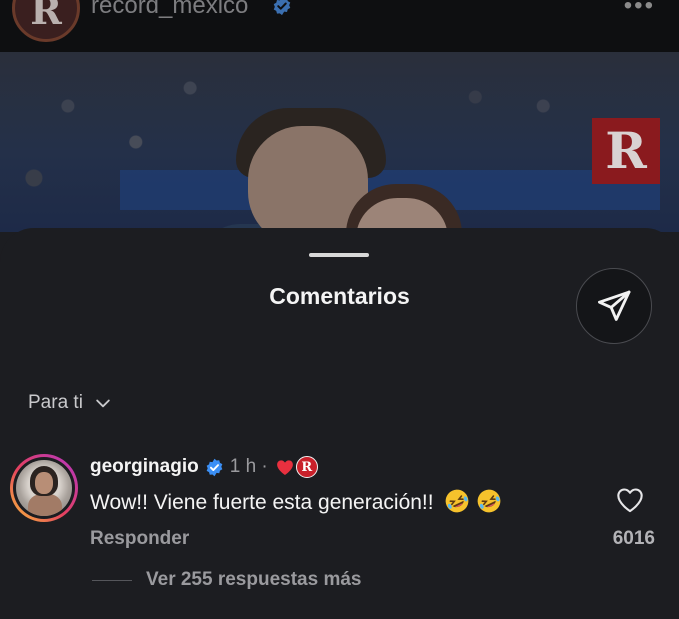 The image size is (679, 619). I want to click on like-heart-icon, so click(630, 500).